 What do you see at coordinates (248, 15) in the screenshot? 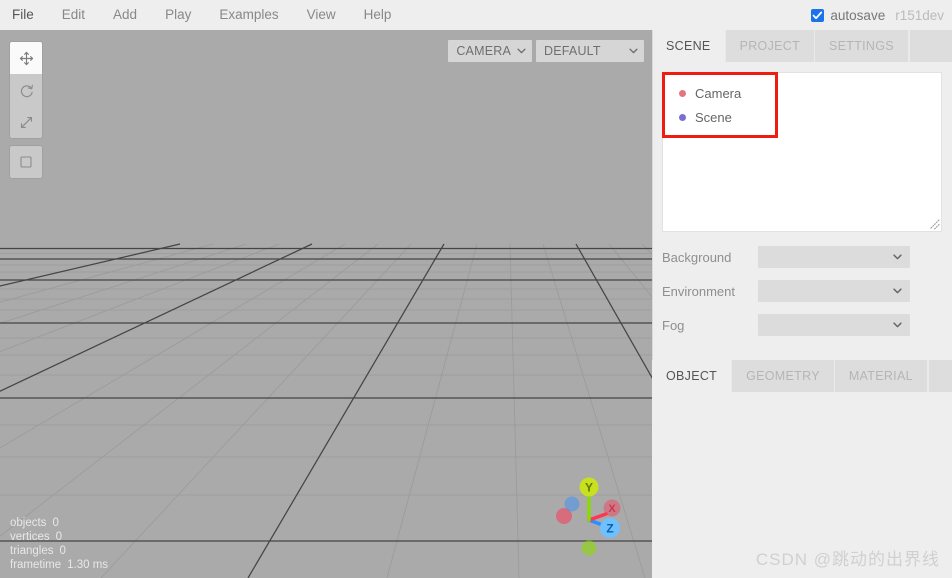
I see `menu-examples: Examples` at bounding box center [248, 15].